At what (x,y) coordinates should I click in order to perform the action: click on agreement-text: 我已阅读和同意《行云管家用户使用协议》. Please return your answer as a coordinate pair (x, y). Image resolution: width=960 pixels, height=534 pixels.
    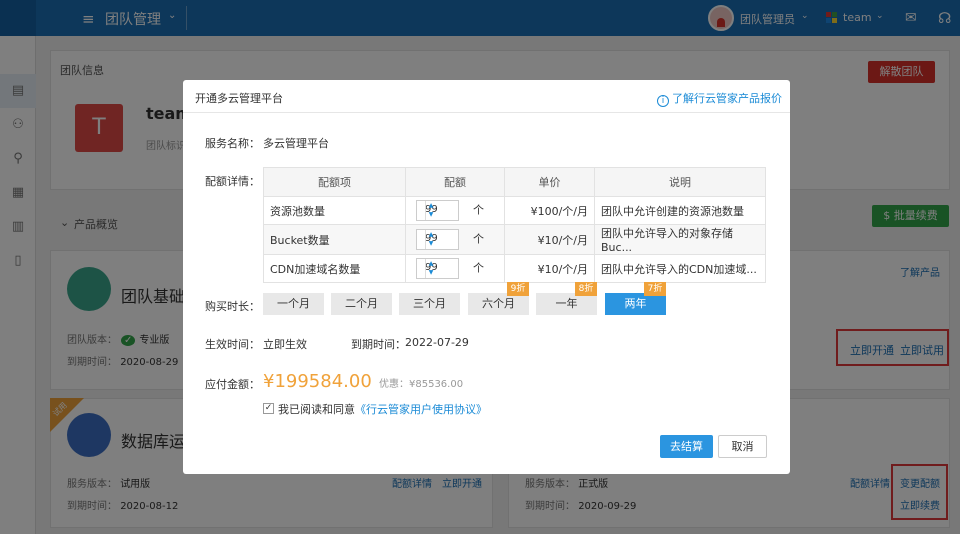
    Looking at the image, I should click on (382, 409).